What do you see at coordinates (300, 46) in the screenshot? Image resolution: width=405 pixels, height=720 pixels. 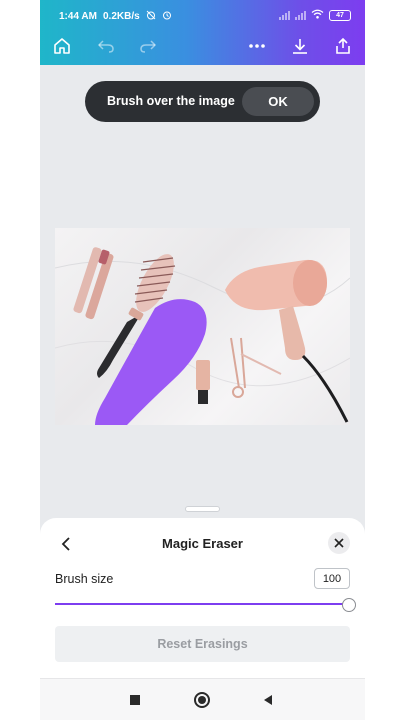 I see `download-icon` at bounding box center [300, 46].